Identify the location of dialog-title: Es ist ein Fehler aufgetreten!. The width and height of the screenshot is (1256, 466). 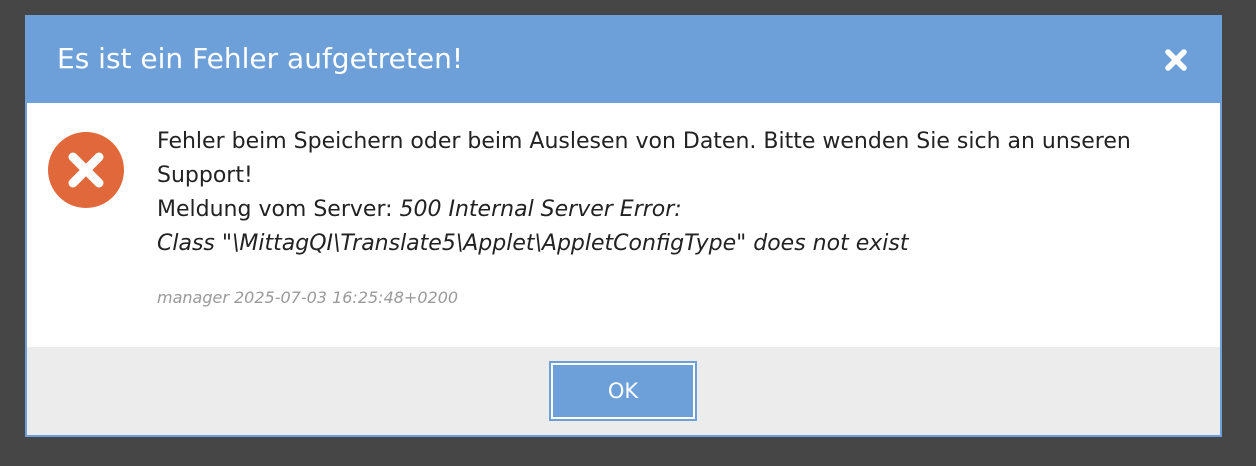
(260, 58).